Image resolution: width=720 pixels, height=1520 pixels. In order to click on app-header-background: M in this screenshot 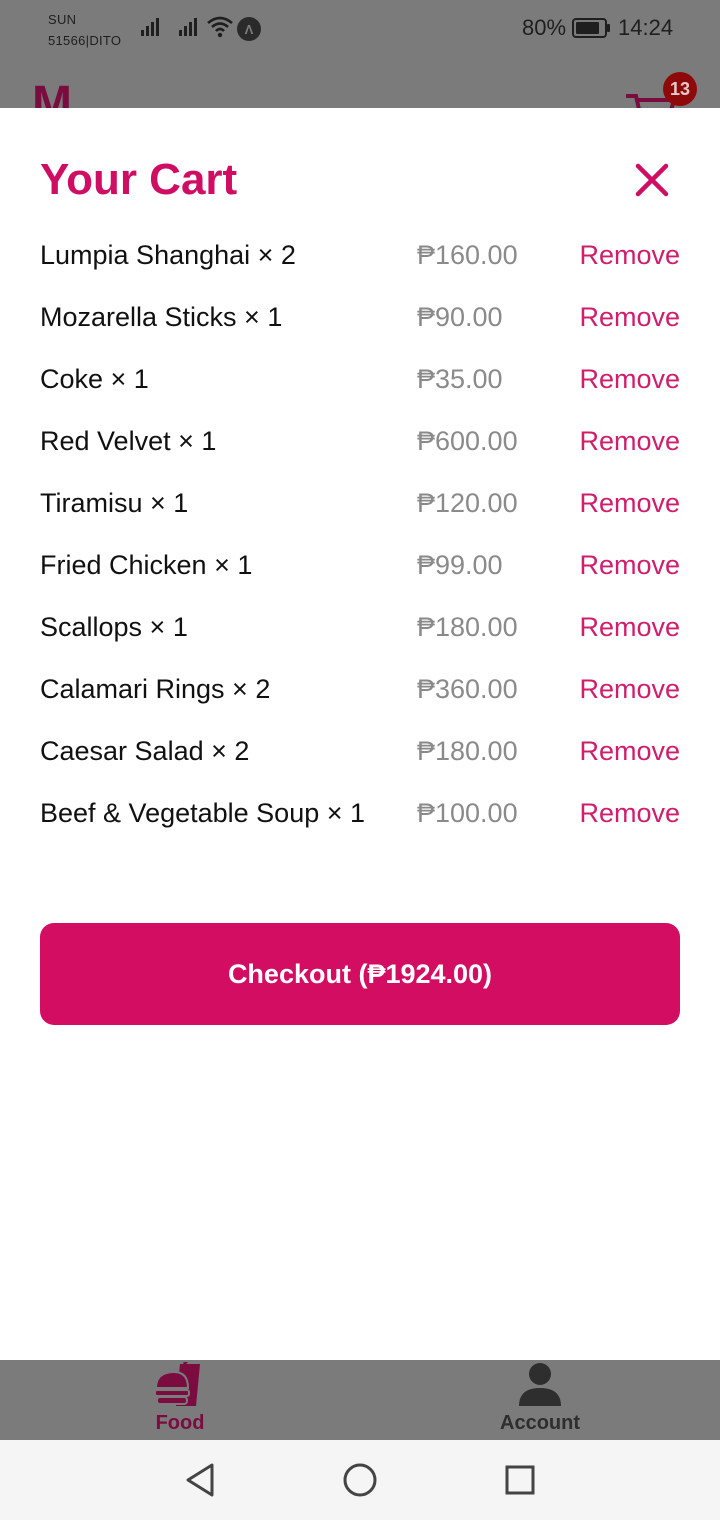, I will do `click(360, 82)`.